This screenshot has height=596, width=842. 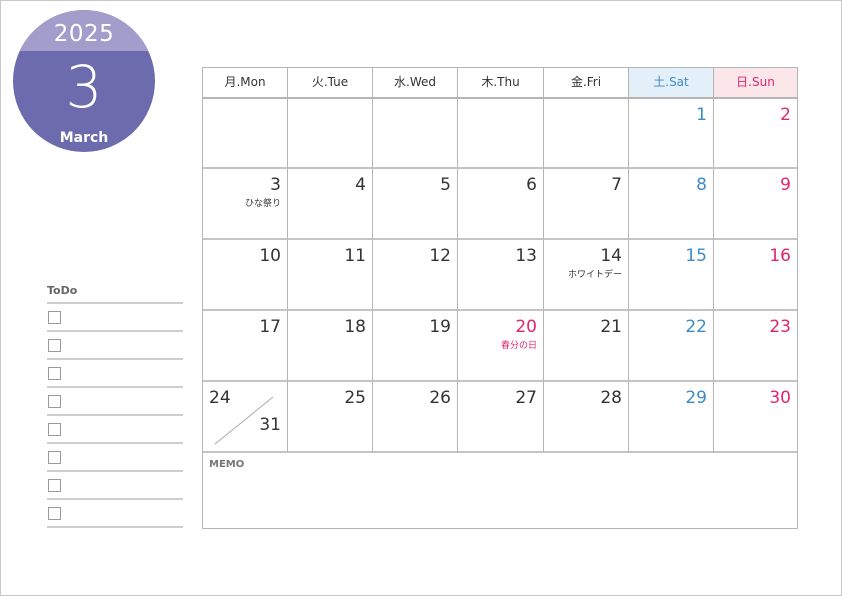 What do you see at coordinates (586, 83) in the screenshot?
I see `weekday-header: 金.Fri` at bounding box center [586, 83].